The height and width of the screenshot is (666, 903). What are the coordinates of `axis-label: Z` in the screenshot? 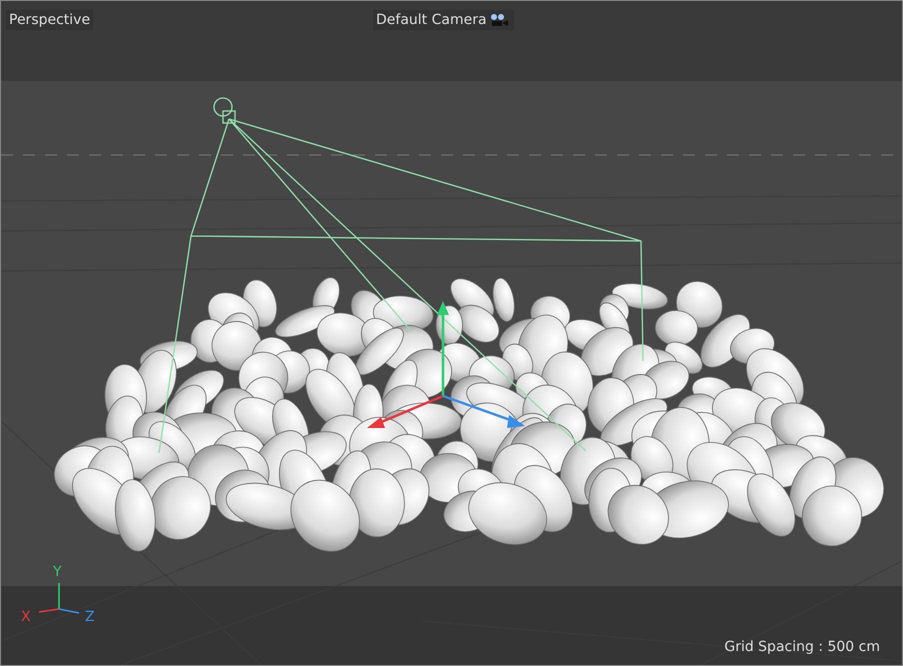 It's located at (90, 617).